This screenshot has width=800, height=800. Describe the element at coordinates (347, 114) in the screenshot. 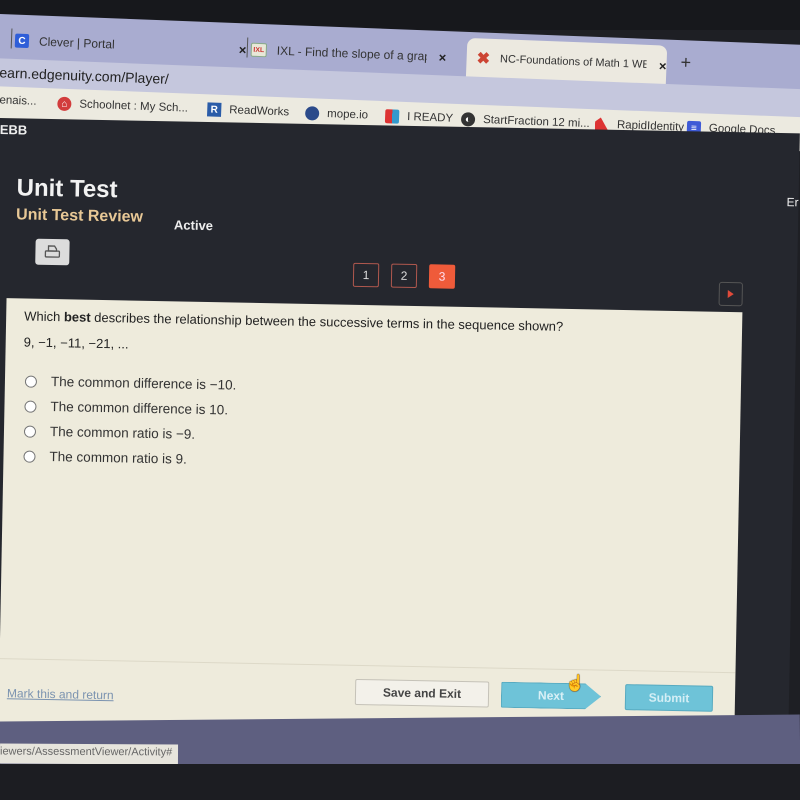

I see `bookmark-label: mope.io` at that location.